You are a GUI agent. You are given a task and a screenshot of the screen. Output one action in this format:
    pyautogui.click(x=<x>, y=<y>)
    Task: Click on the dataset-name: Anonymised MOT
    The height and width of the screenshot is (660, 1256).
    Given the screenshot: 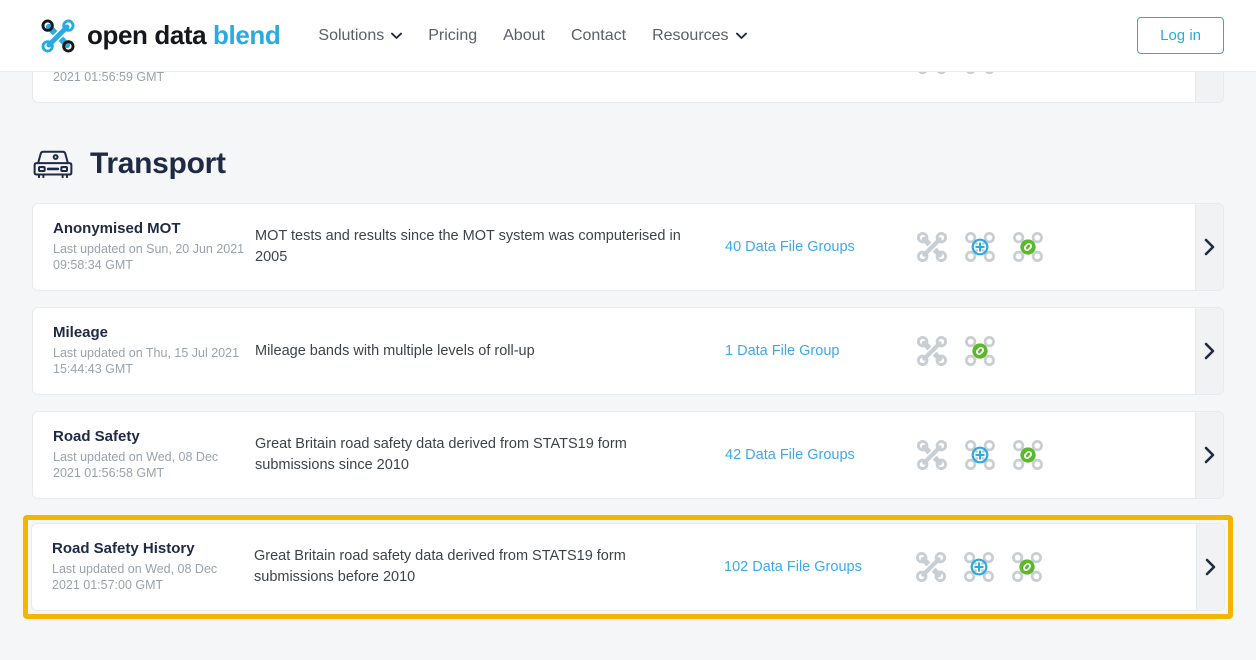 What is the action you would take?
    pyautogui.click(x=117, y=228)
    